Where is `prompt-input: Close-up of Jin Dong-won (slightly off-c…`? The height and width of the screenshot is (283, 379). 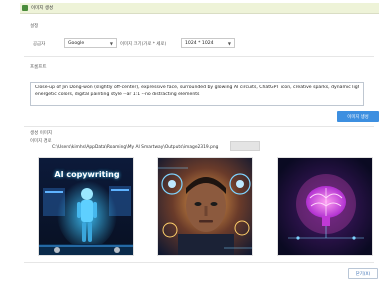
prompt-input: Close-up of Jin Dong-won (slightly off-c… is located at coordinates (197, 94).